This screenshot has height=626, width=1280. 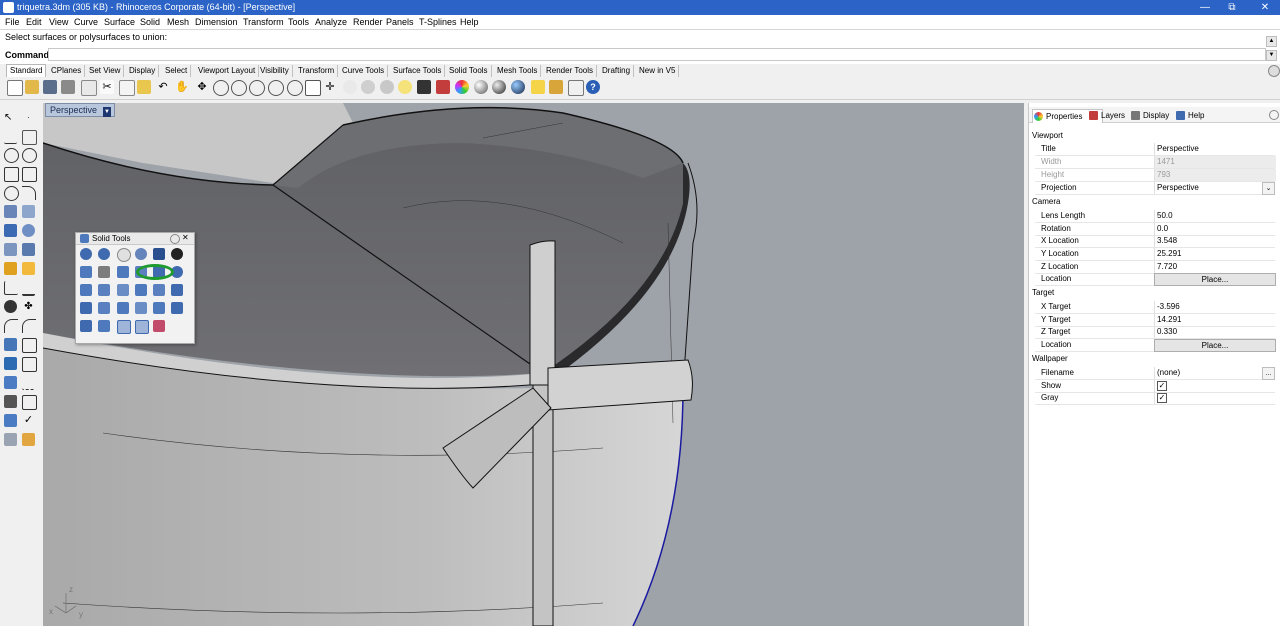 I want to click on mirror-icon, so click(x=29, y=364).